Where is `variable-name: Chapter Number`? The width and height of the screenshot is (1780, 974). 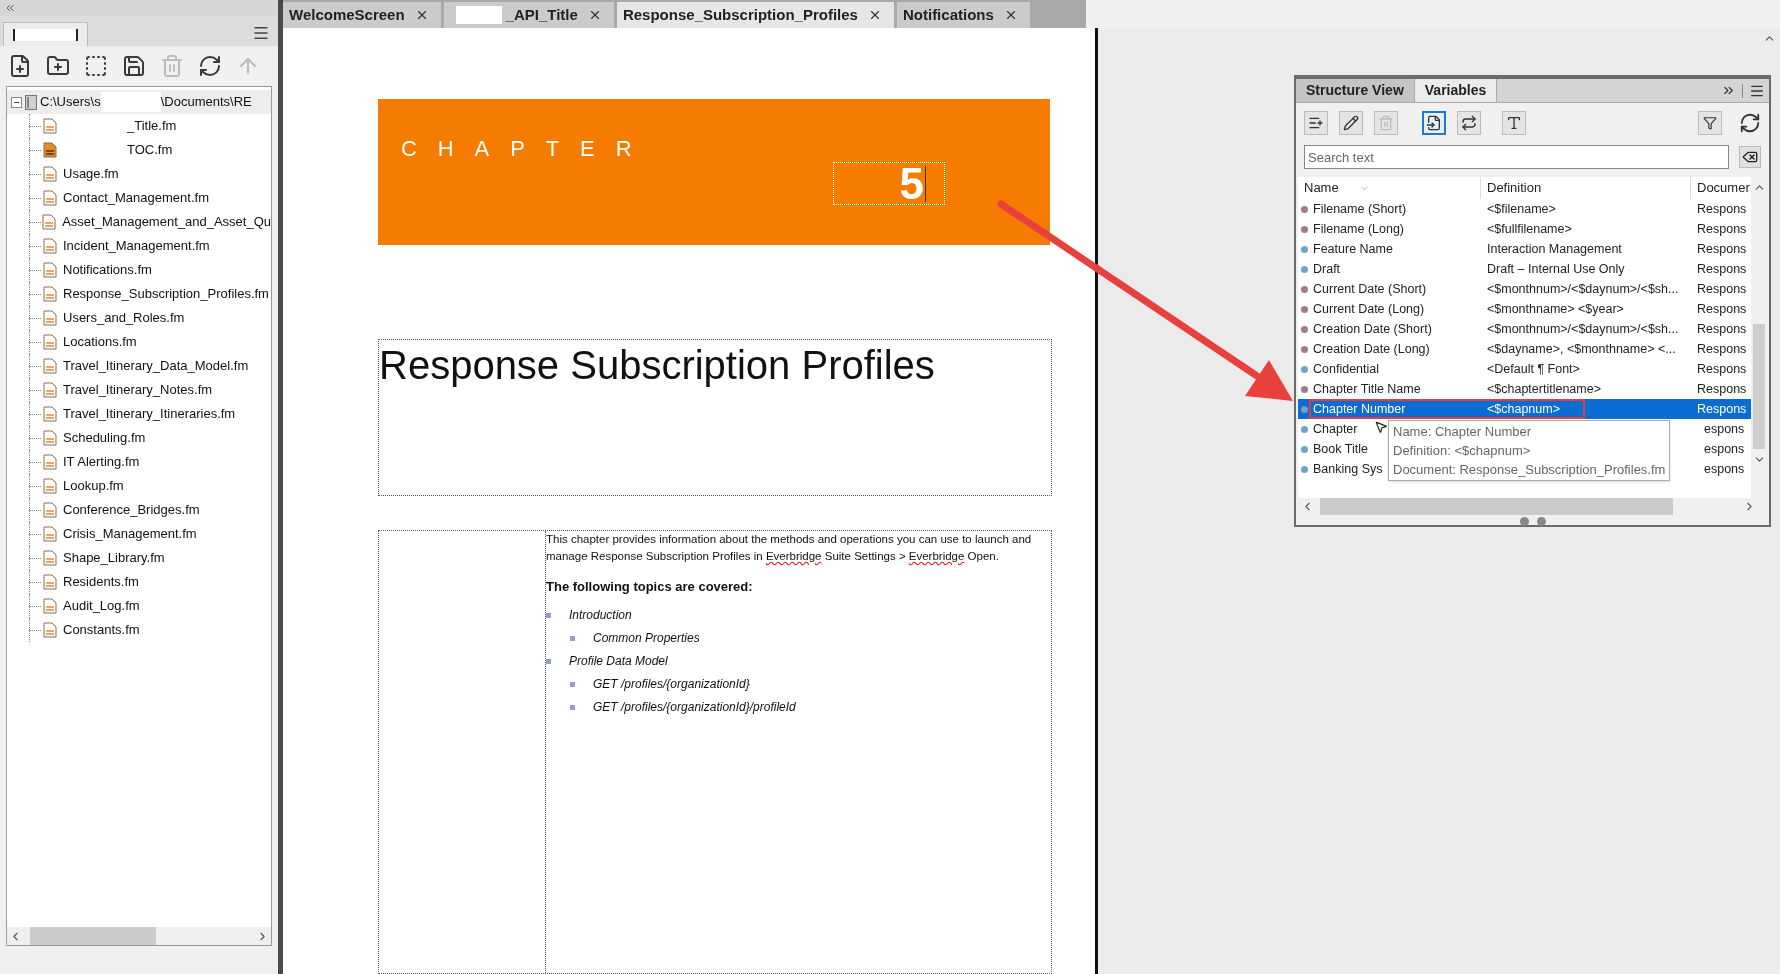
variable-name: Chapter Number is located at coordinates (1359, 409).